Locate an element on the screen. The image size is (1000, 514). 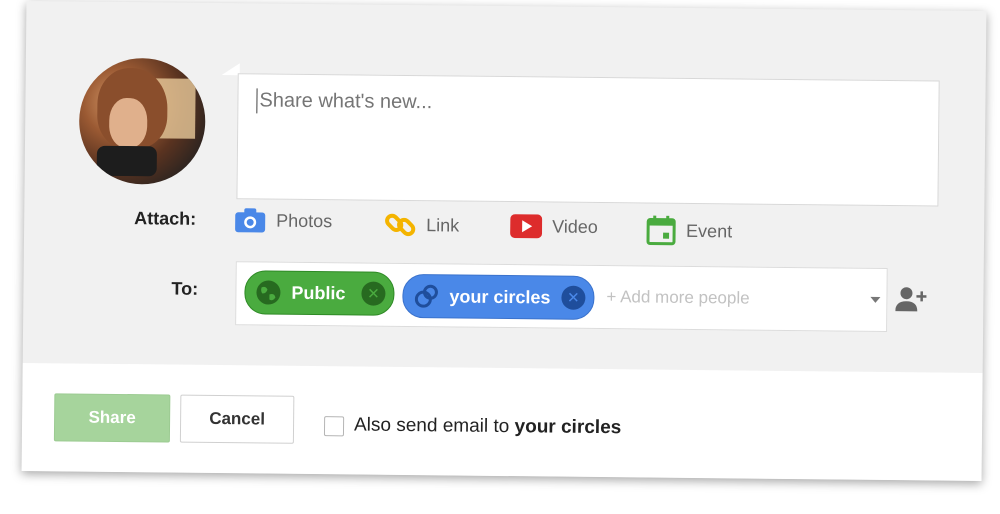
email-checkbox is located at coordinates (334, 426).